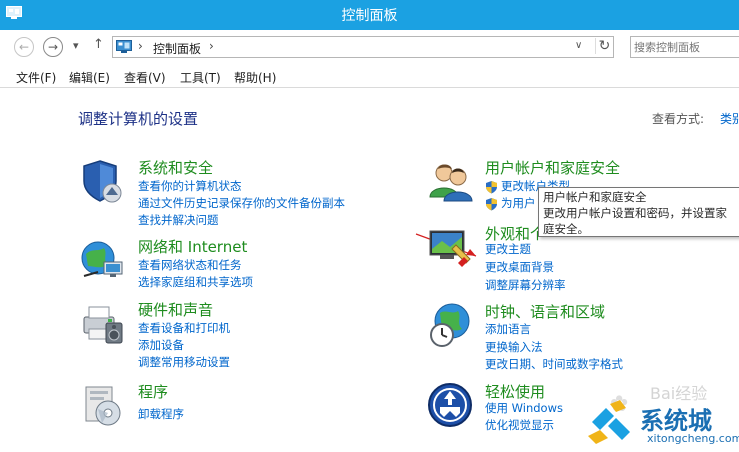  Describe the element at coordinates (676, 421) in the screenshot. I see `watermark-brand: 系统城` at that location.